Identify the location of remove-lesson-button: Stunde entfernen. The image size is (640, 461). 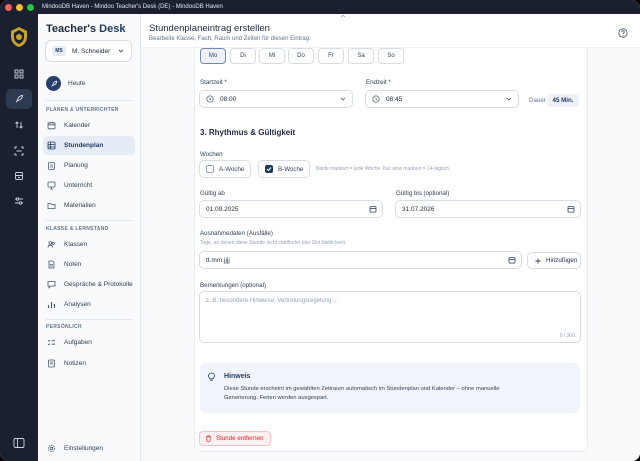
(235, 438).